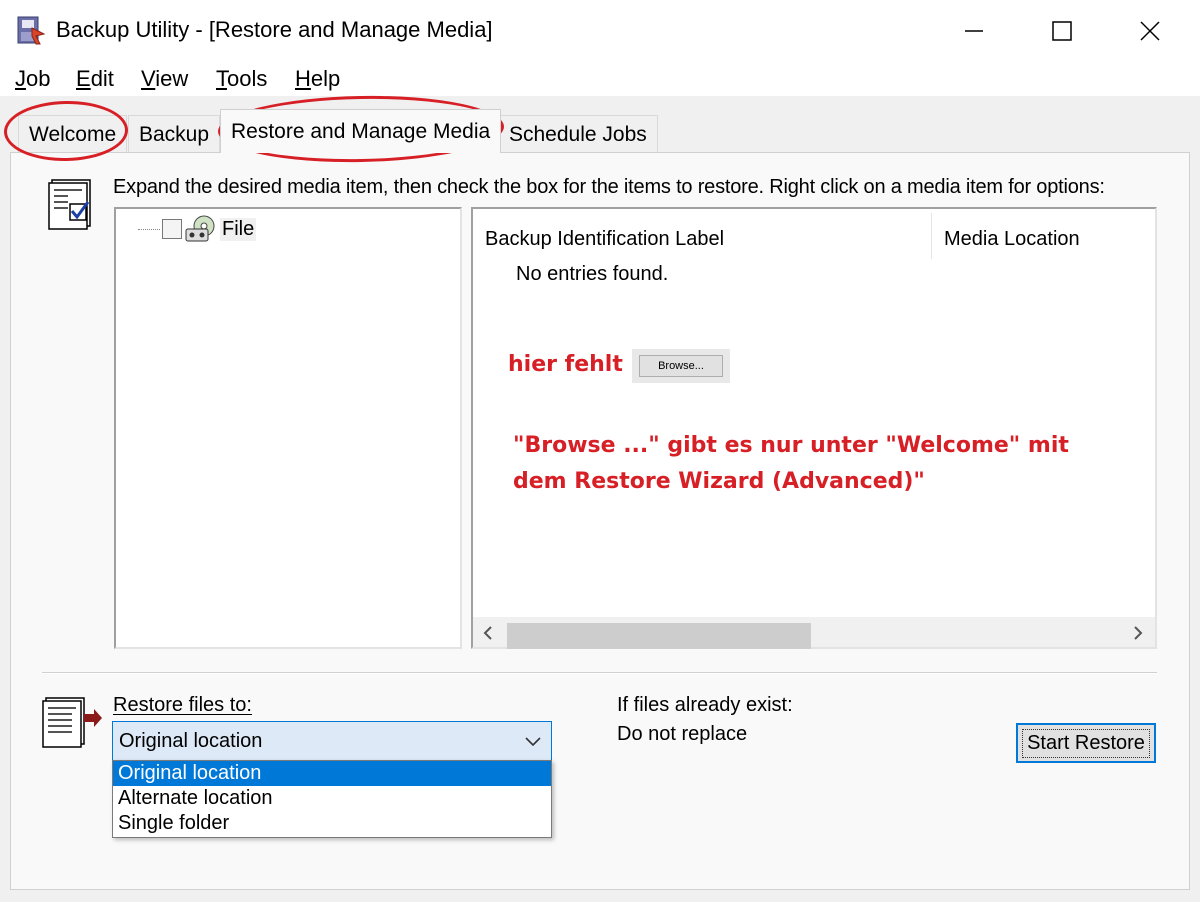  Describe the element at coordinates (578, 134) in the screenshot. I see `tab-schedule-jobs: Schedule Jobs` at that location.